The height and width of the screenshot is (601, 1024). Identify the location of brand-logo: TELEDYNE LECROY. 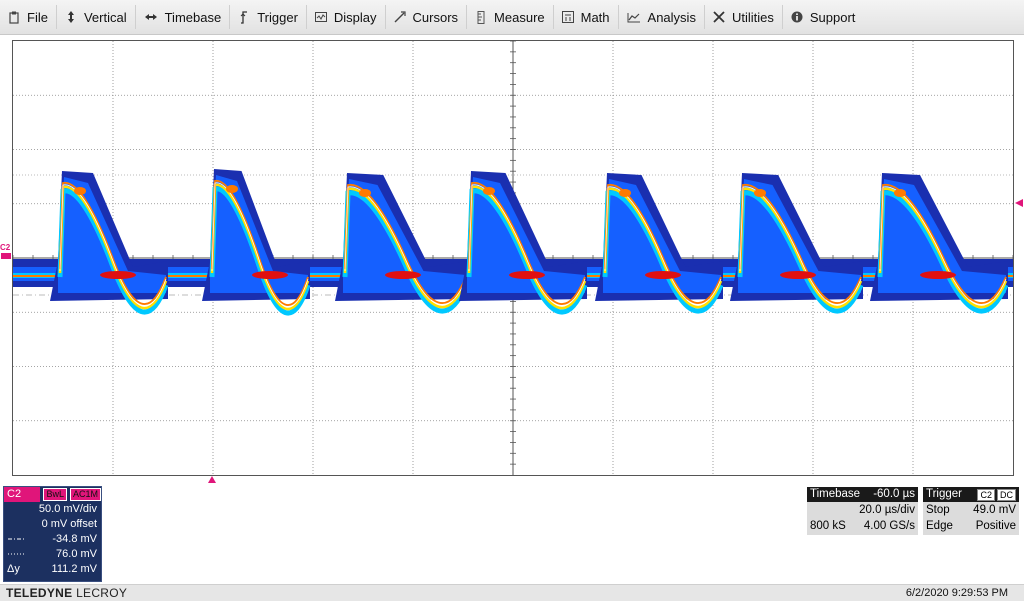
(66, 593).